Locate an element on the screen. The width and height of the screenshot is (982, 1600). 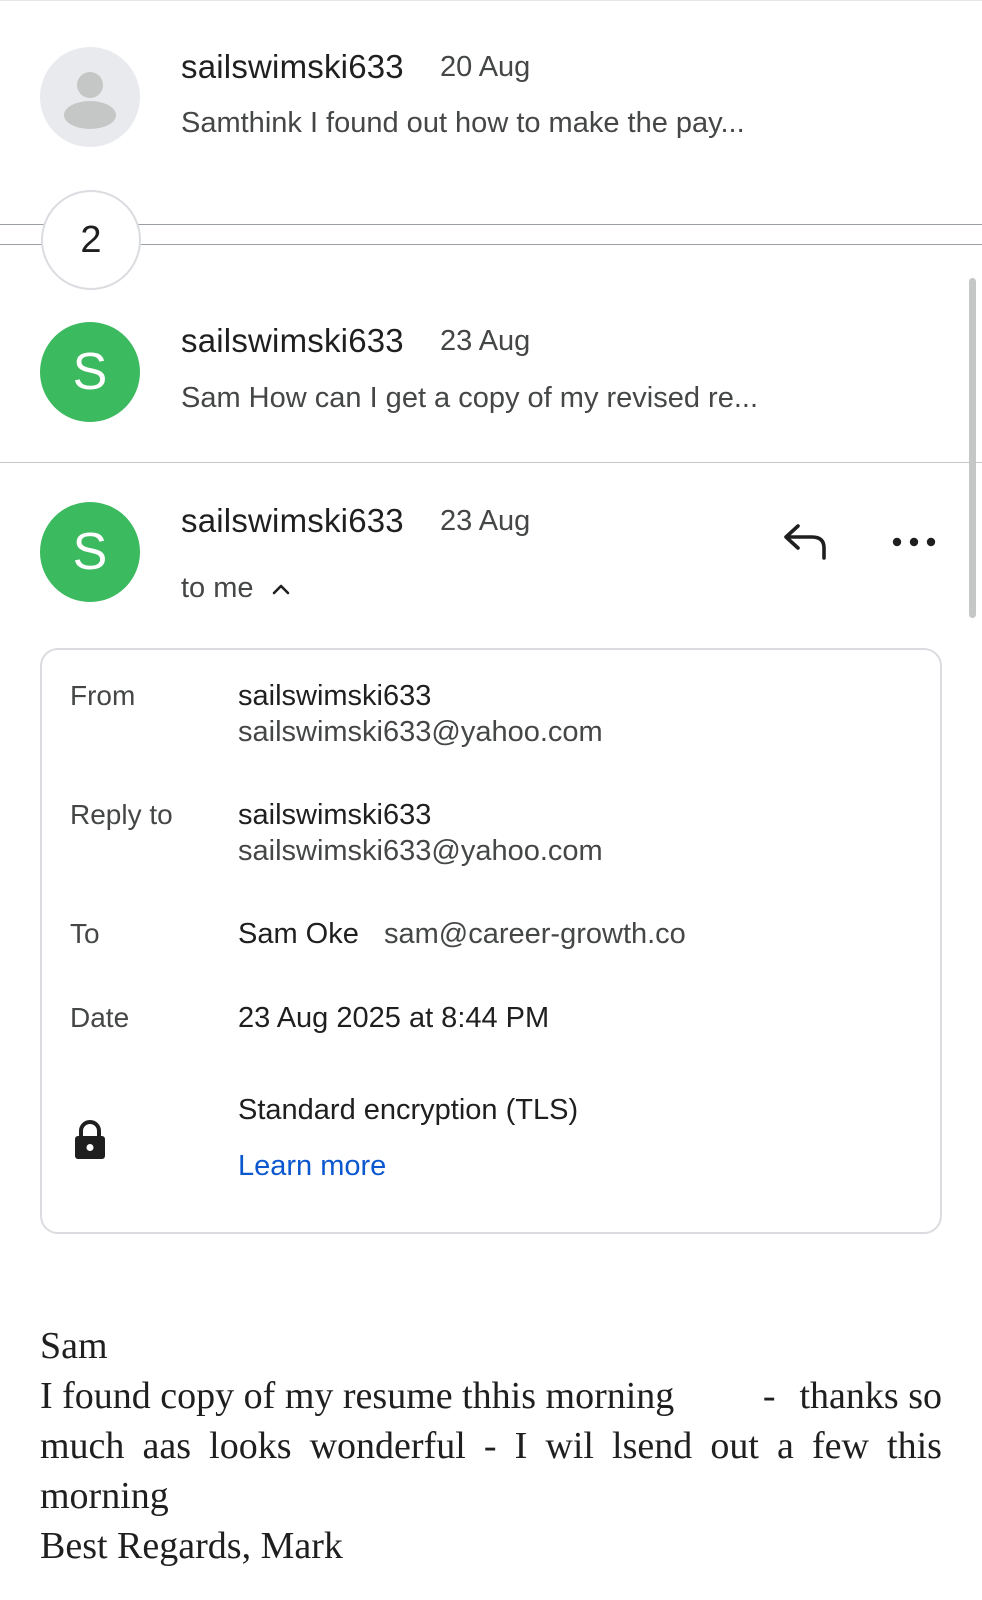
reply-arrow-icon is located at coordinates (805, 542).